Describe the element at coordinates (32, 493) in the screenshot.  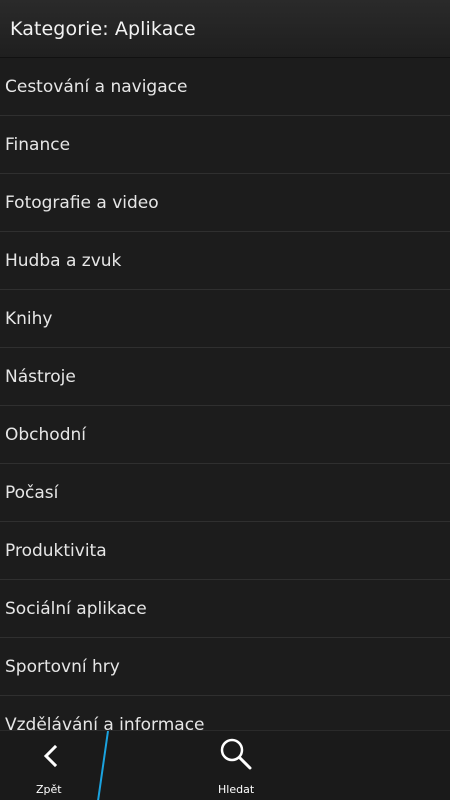
I see `list-item-label: Počasí` at that location.